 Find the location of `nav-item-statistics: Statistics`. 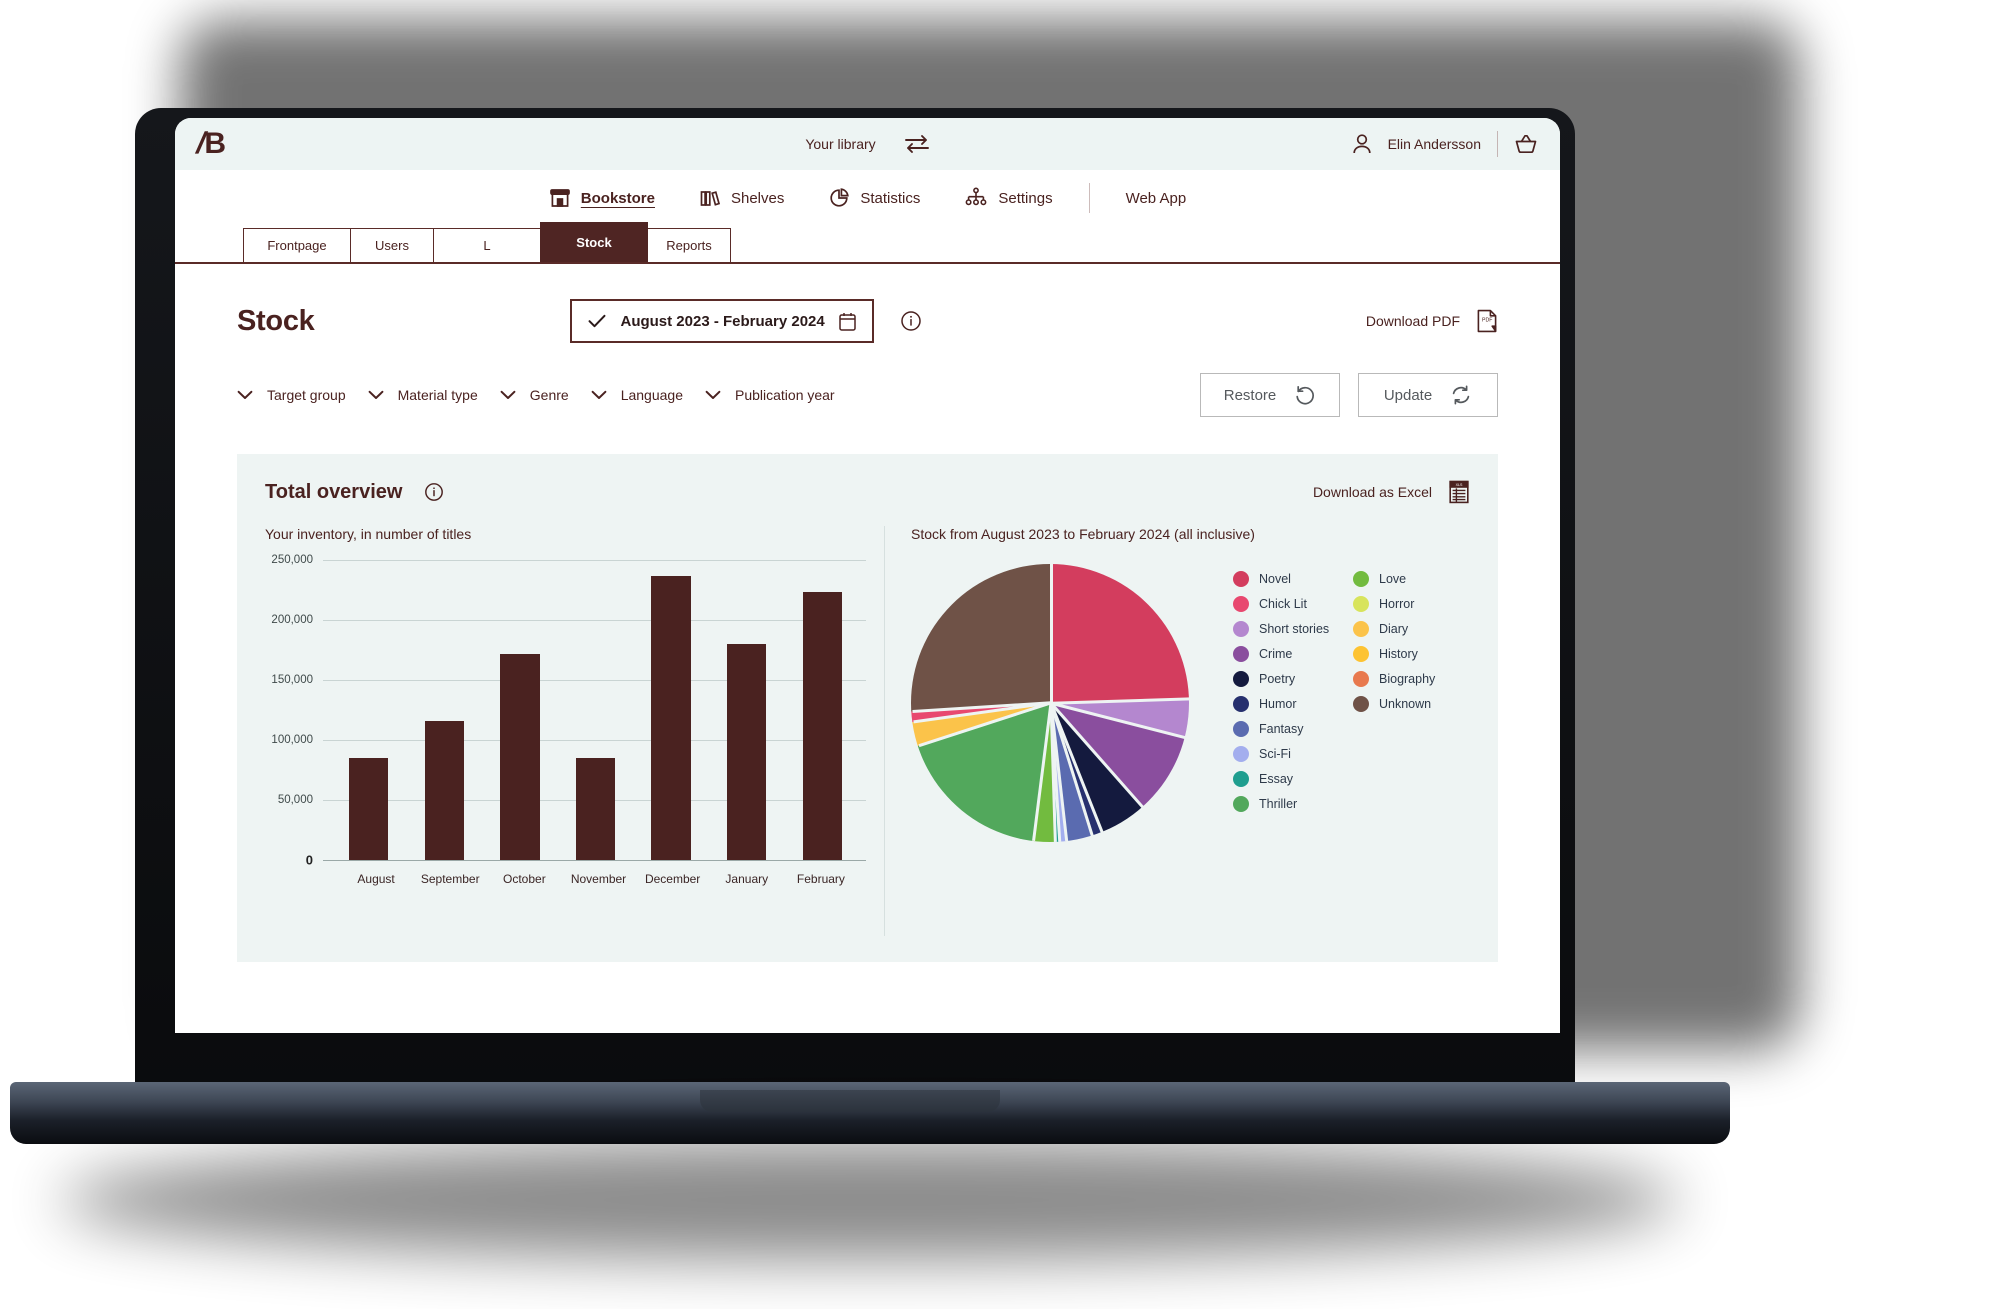

nav-item-statistics: Statistics is located at coordinates (874, 198).